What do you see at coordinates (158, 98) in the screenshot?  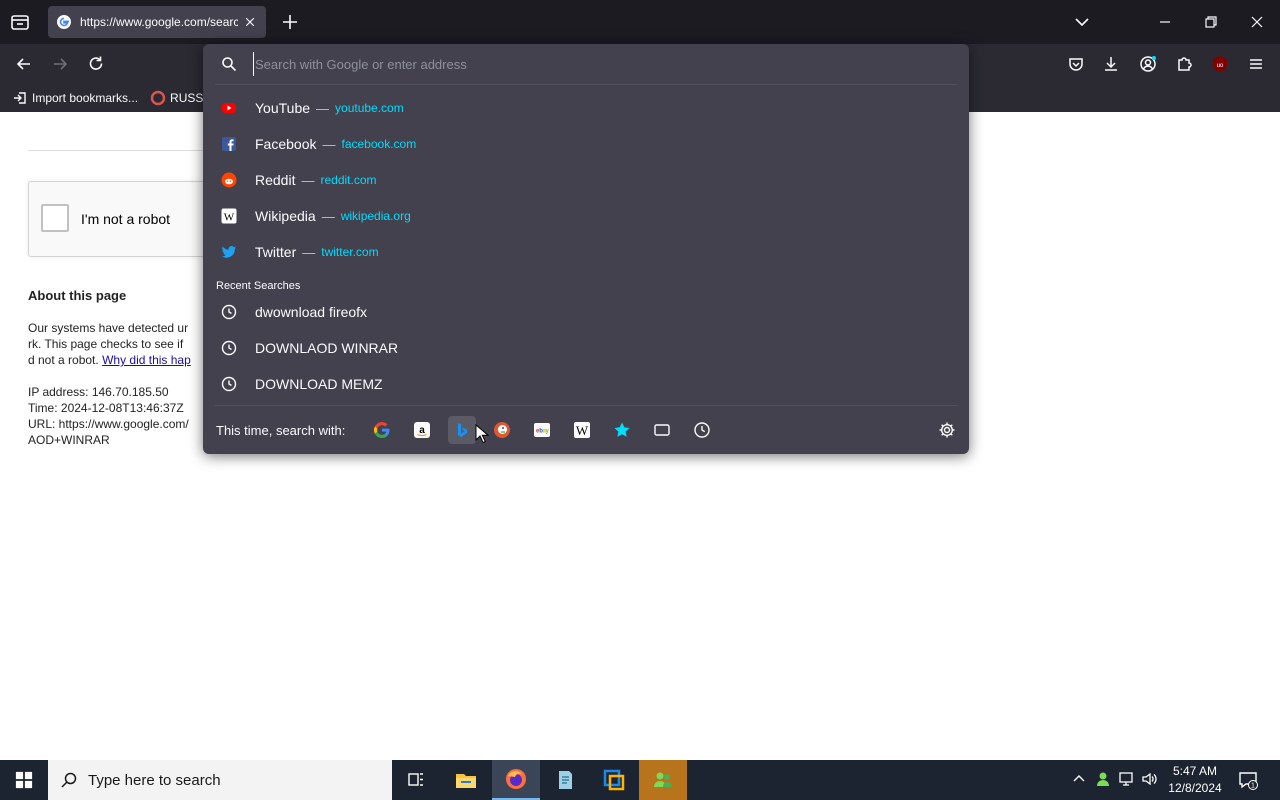 I see `bookmark-favicon` at bounding box center [158, 98].